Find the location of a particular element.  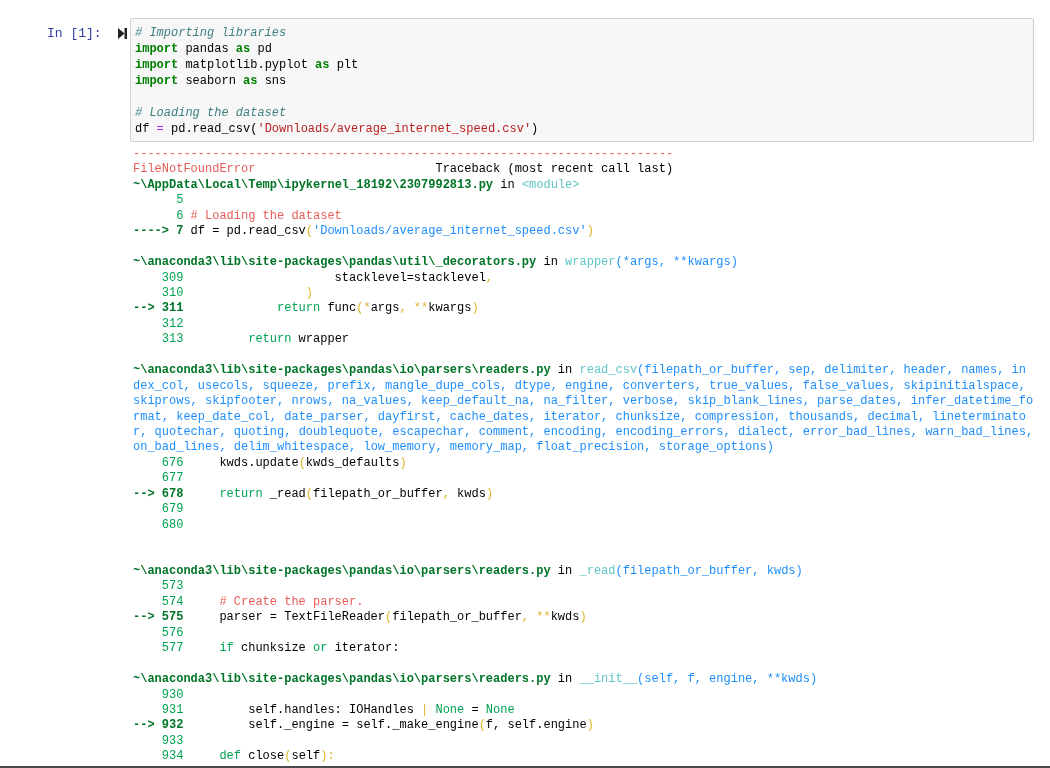

cell-prompt: In [1]: is located at coordinates (74, 34).